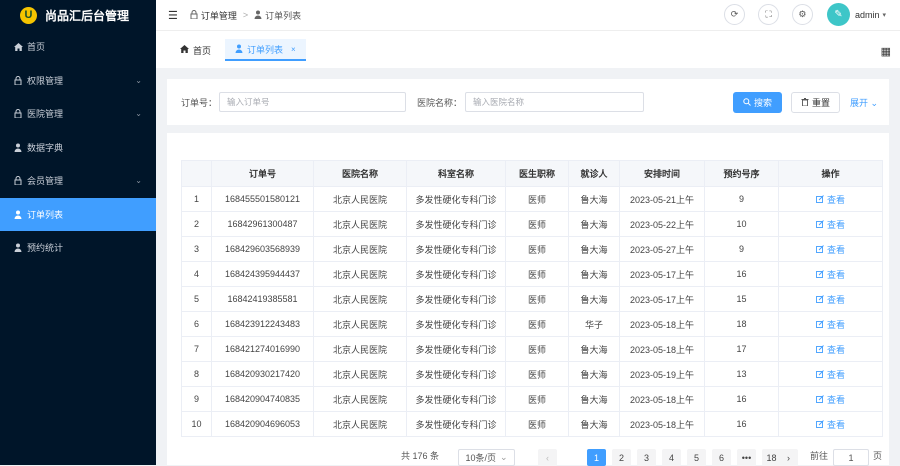 The image size is (900, 466). I want to click on sidebar-menu: 首页 权限管理 ⌄ 医院管理 ⌄ 数据字典 会员管理 ⌄ 订单列表预约统计, so click(78, 147).